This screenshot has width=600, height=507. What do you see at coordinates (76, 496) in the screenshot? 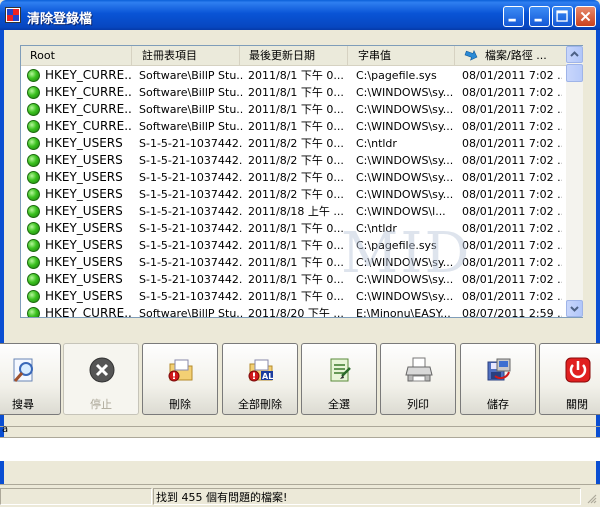
I see `status-segment-left` at bounding box center [76, 496].